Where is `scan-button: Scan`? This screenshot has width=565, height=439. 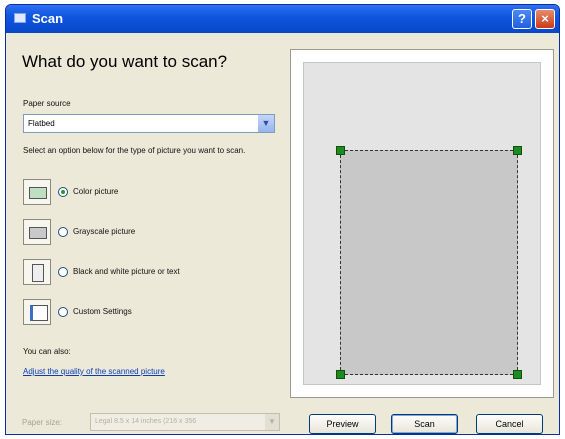
scan-button: Scan is located at coordinates (424, 424).